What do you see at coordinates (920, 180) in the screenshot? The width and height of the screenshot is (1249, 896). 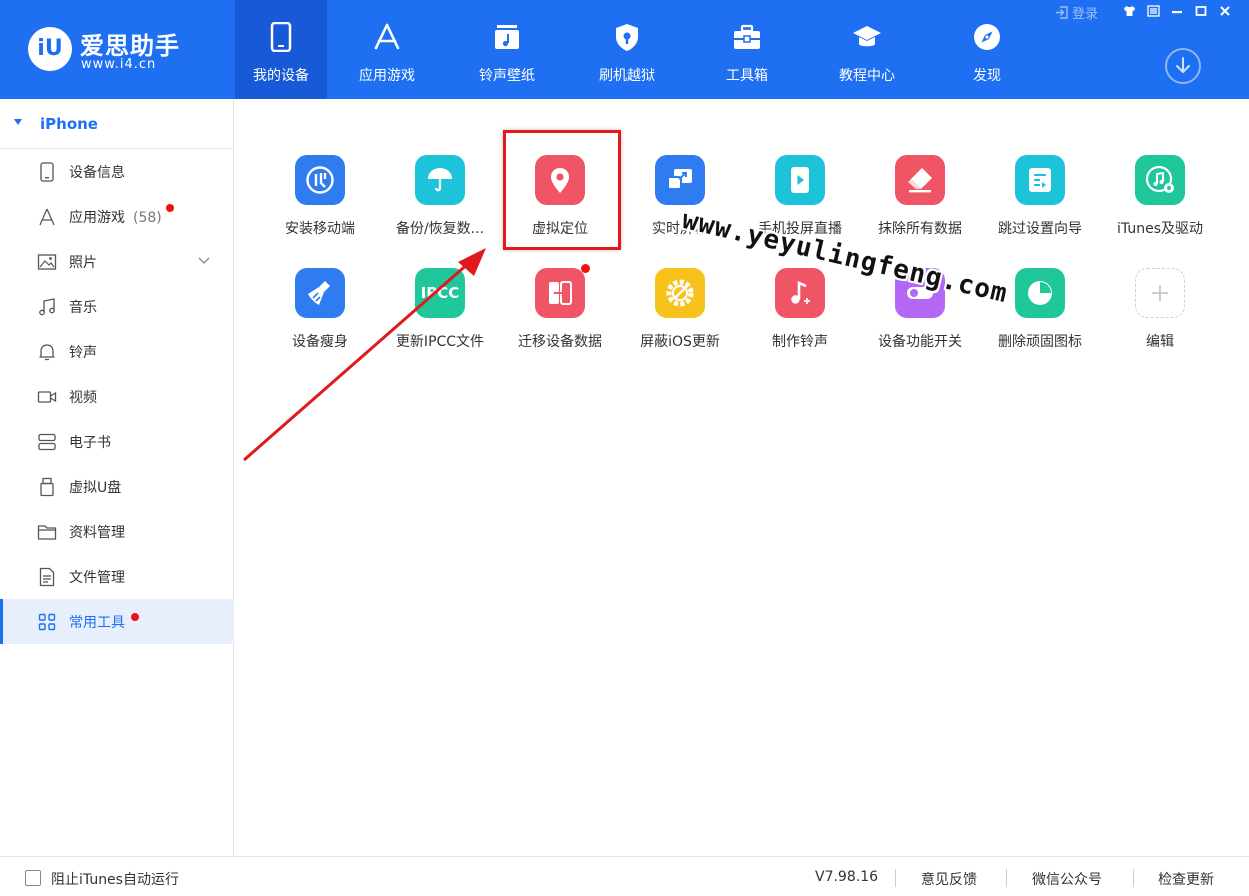 I see `eraser-icon` at bounding box center [920, 180].